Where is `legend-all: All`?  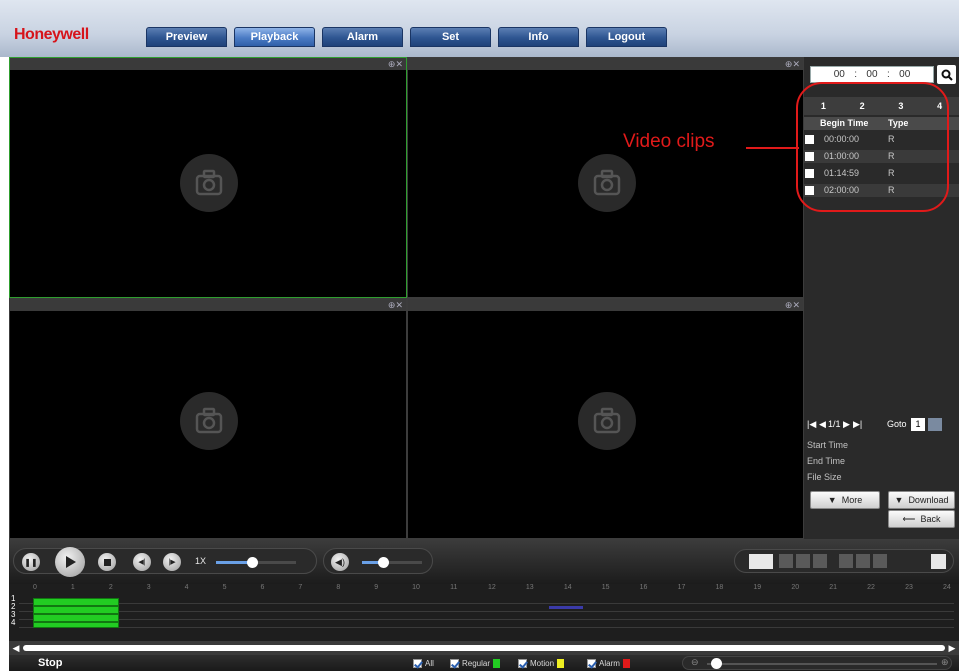
legend-all: All is located at coordinates (423, 663).